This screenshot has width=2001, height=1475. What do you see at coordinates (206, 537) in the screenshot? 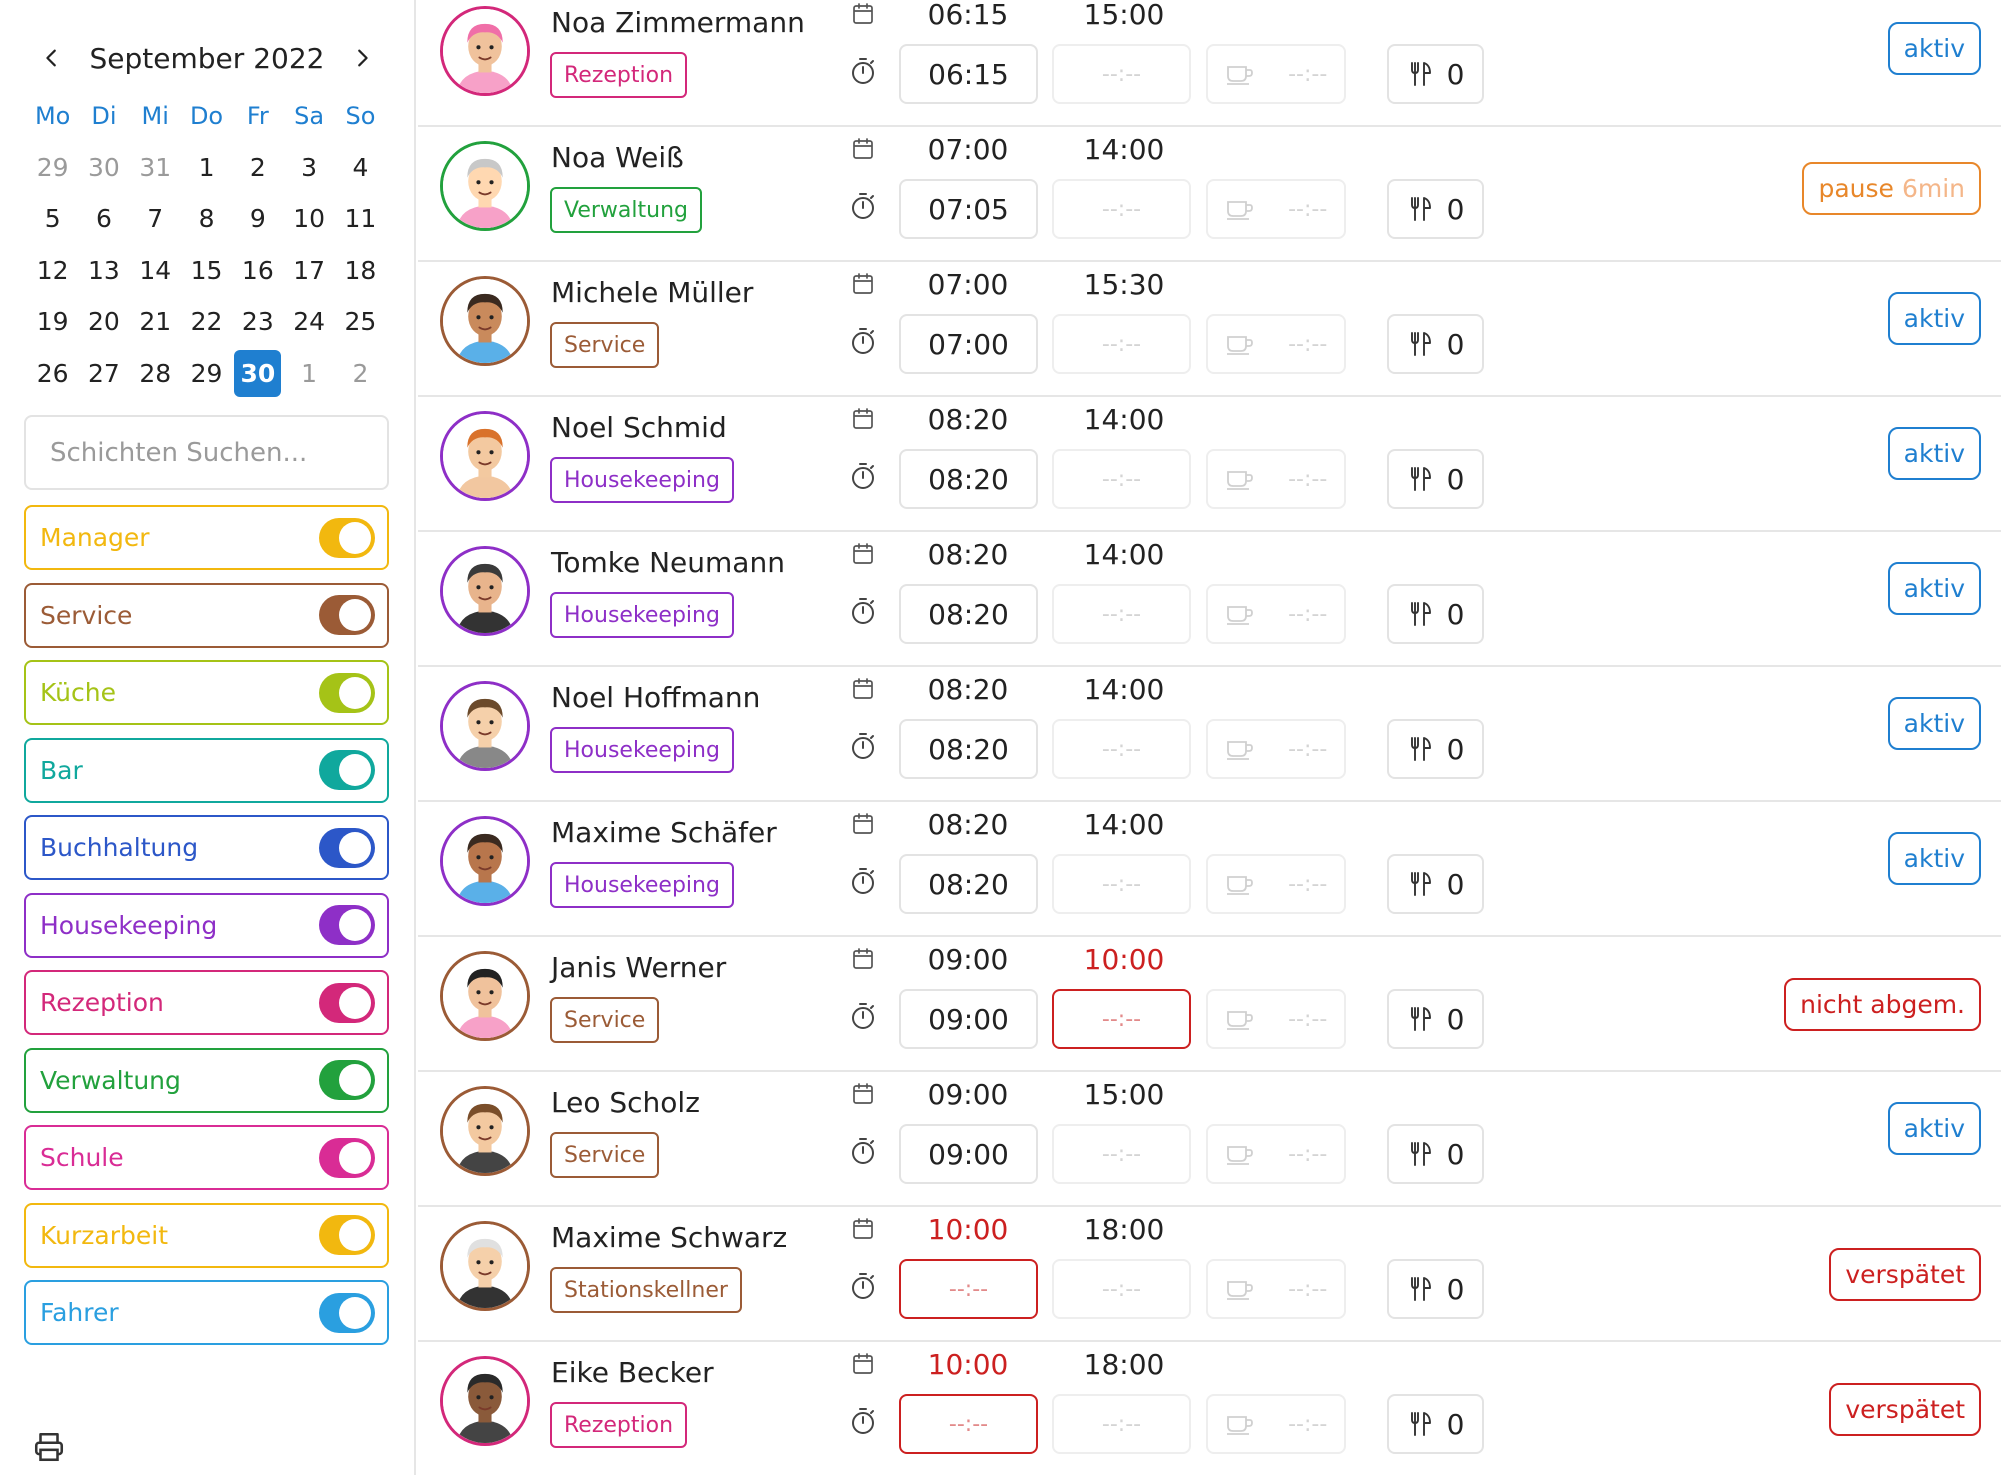
I see `filter-manager: Manager` at bounding box center [206, 537].